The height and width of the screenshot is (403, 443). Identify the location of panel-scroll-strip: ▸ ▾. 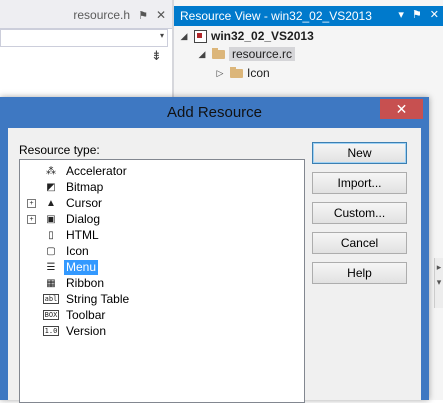
(438, 283).